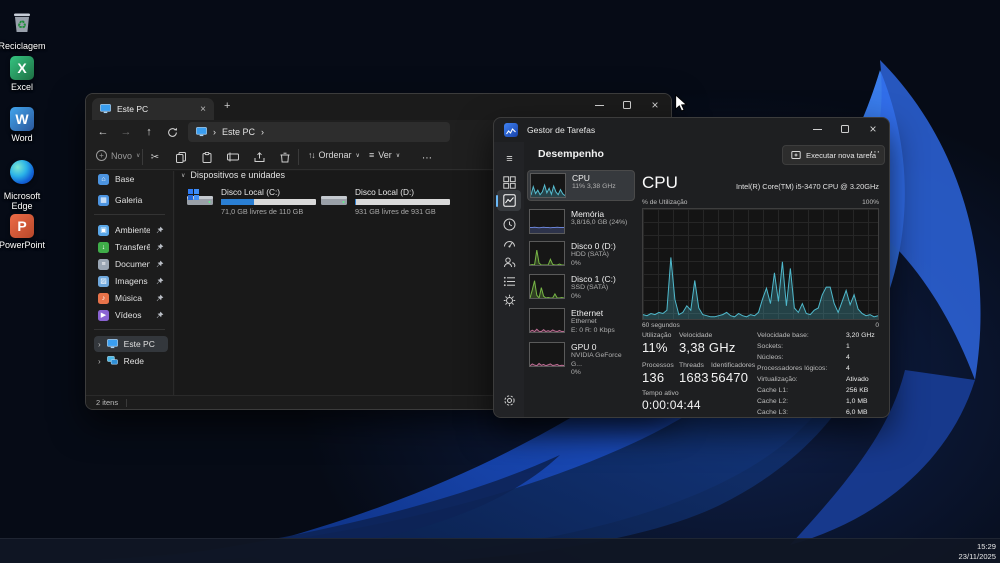  I want to click on detail-label: Cache L2:, so click(772, 401).